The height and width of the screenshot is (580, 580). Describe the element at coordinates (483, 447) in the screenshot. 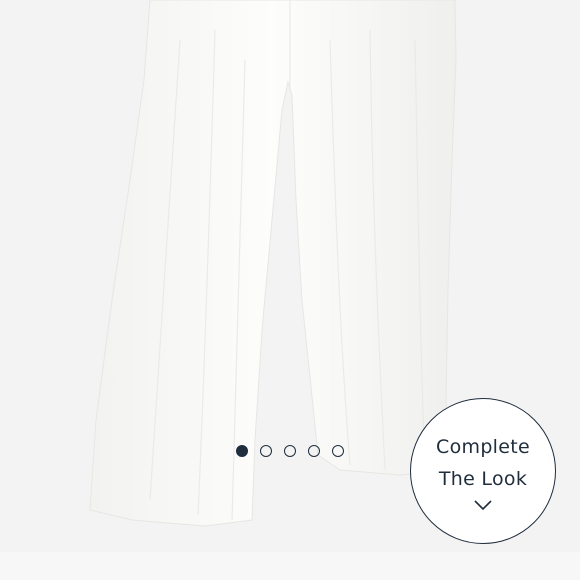

I see `complete-look-line1: Complete` at that location.